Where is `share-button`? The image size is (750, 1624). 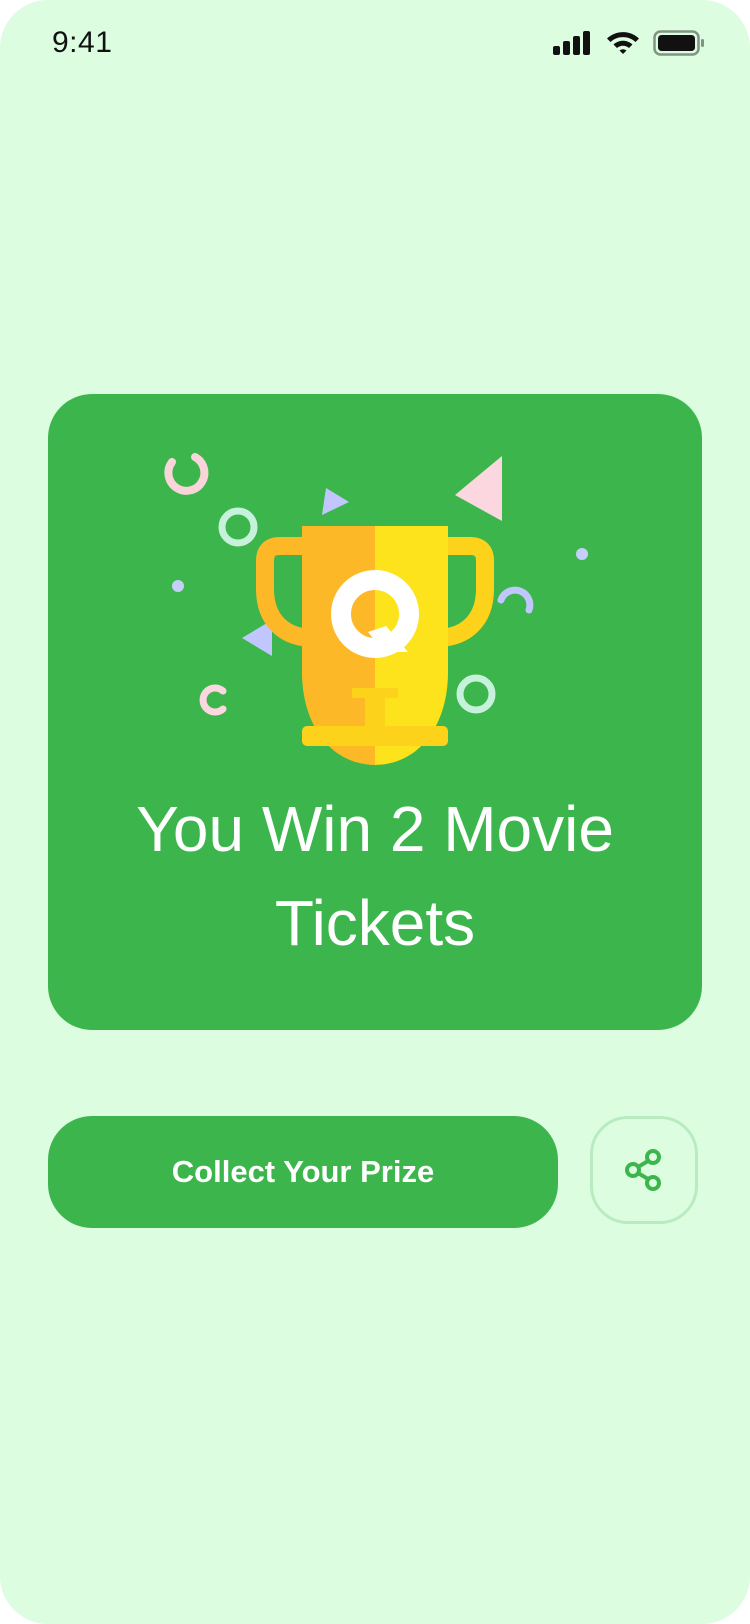
share-button is located at coordinates (644, 1170).